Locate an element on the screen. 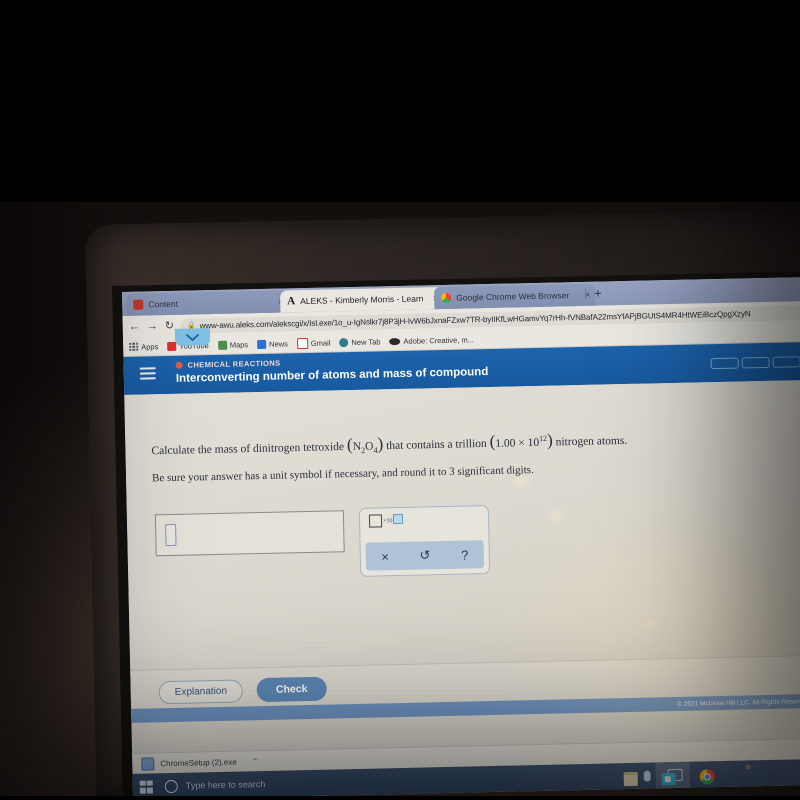 Image resolution: width=800 pixels, height=800 pixels. question-text-post: nitrogen atoms. is located at coordinates (591, 441).